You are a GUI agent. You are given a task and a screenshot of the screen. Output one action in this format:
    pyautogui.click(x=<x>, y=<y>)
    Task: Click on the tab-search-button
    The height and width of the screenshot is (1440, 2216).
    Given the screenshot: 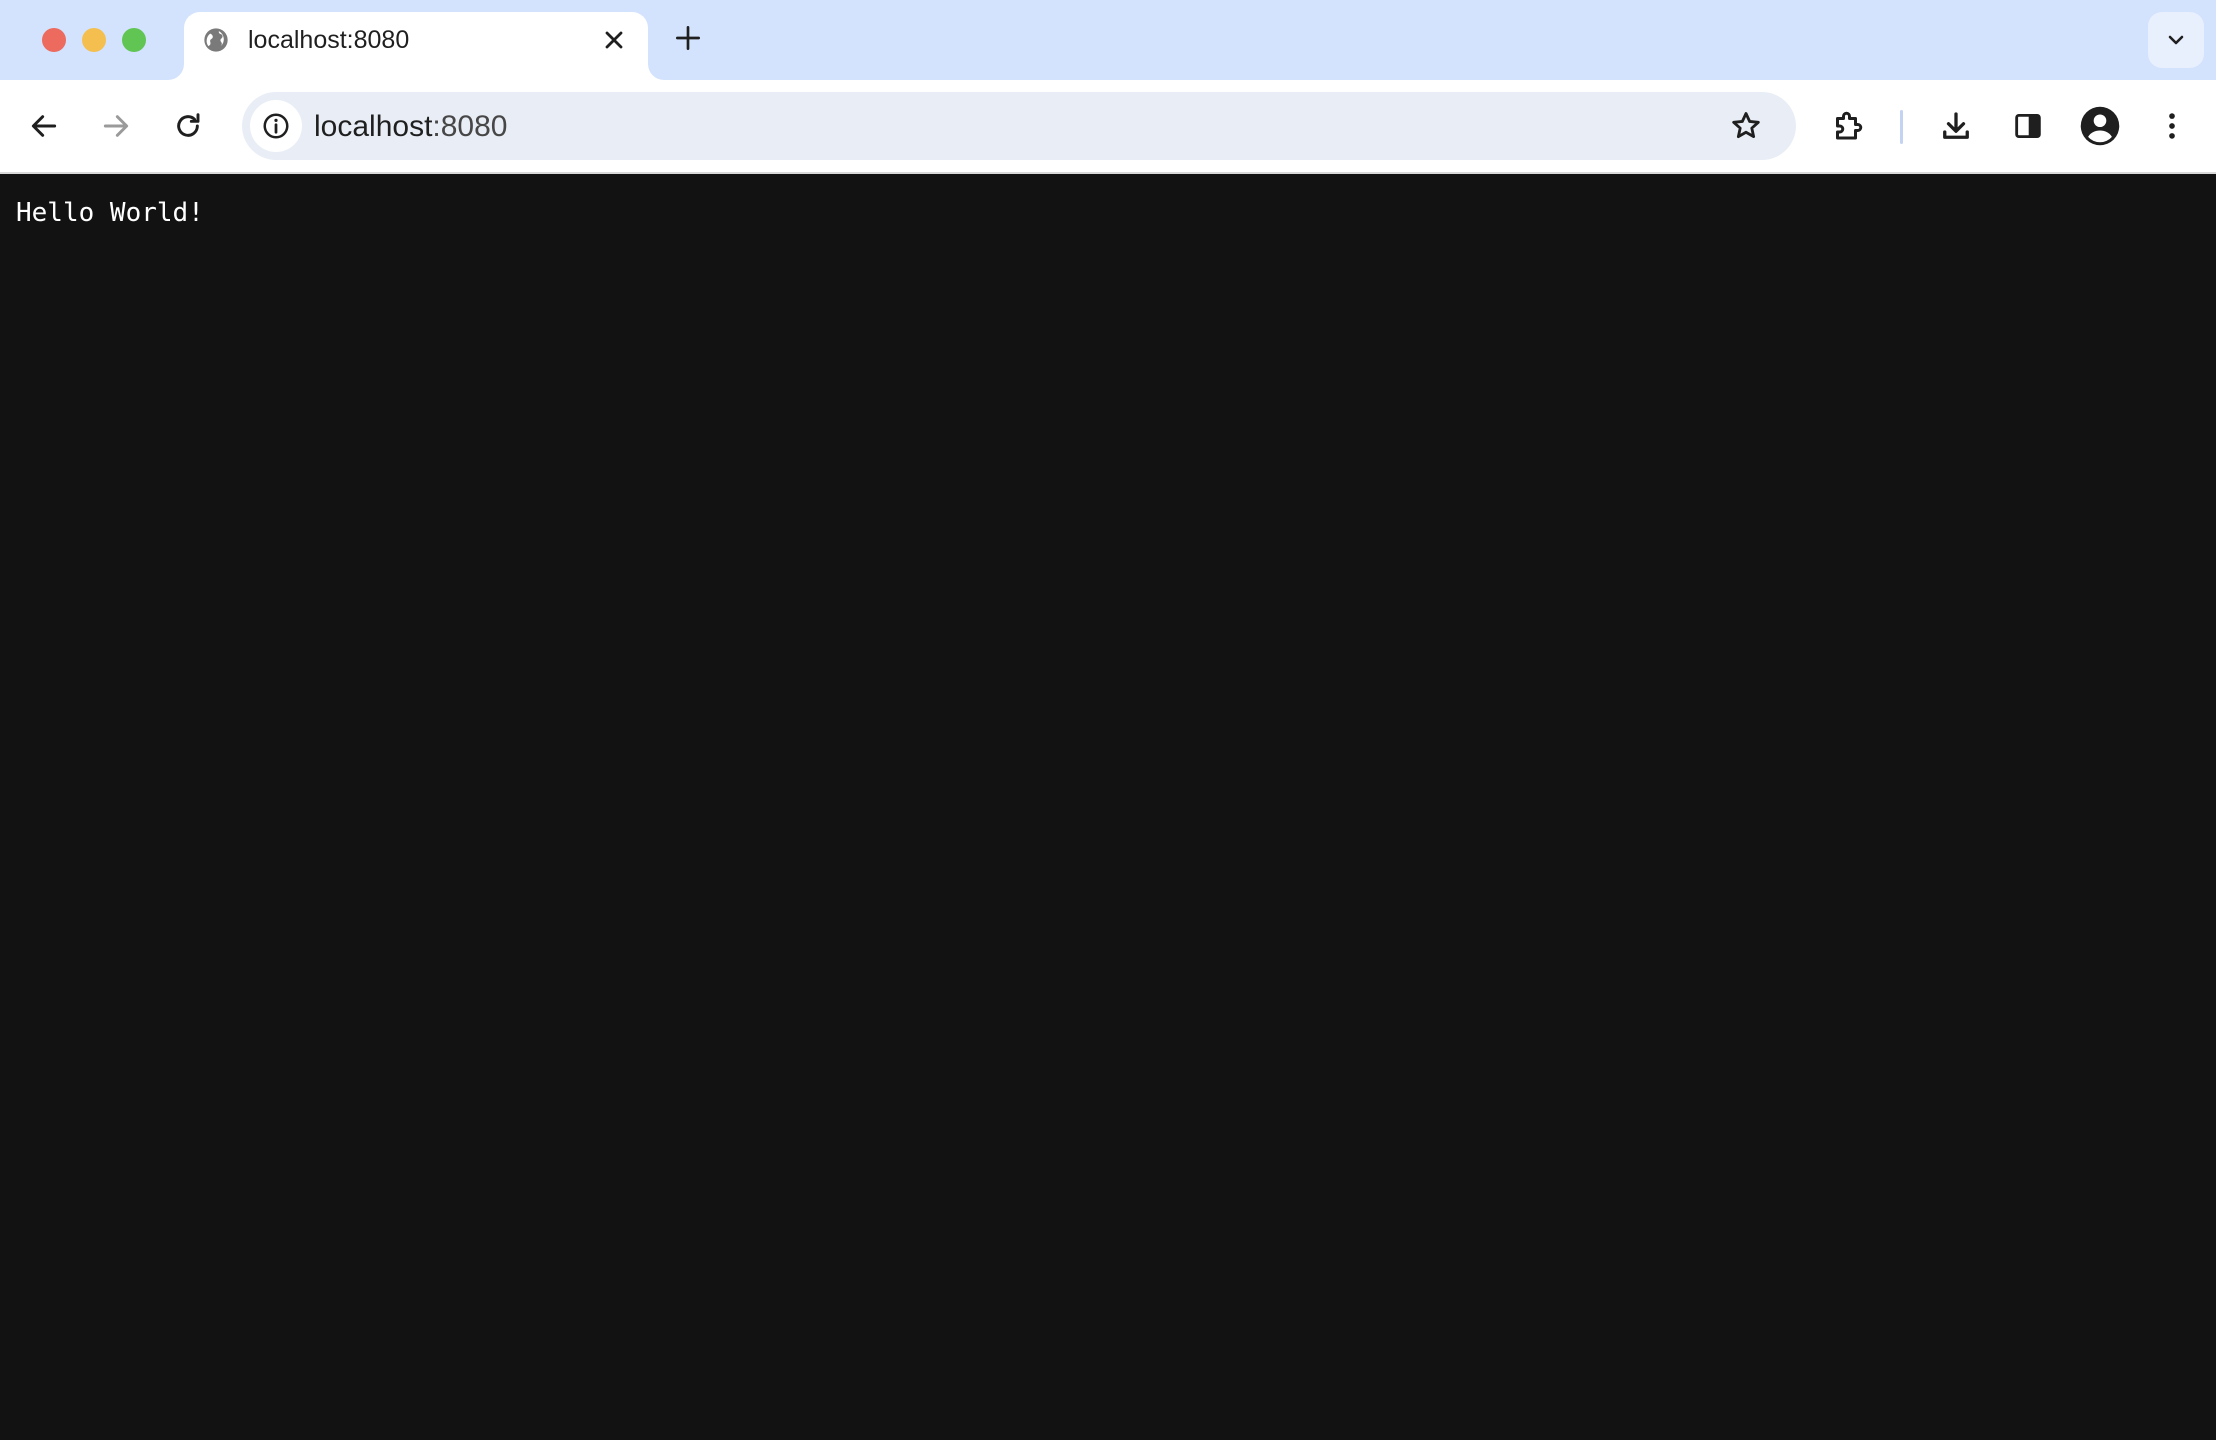 What is the action you would take?
    pyautogui.click(x=2176, y=40)
    